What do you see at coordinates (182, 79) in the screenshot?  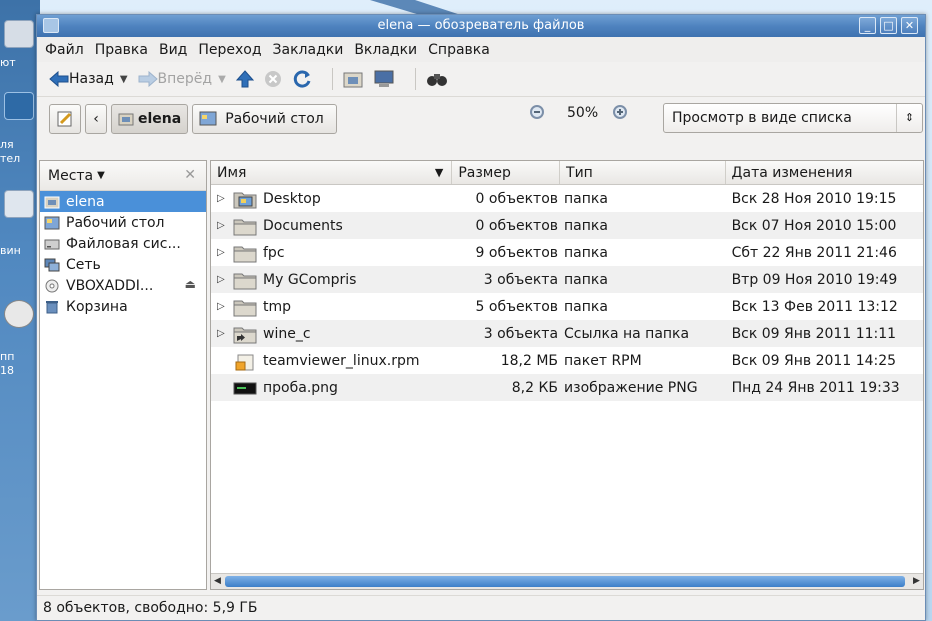 I see `forward-button: Вперёд ▼` at bounding box center [182, 79].